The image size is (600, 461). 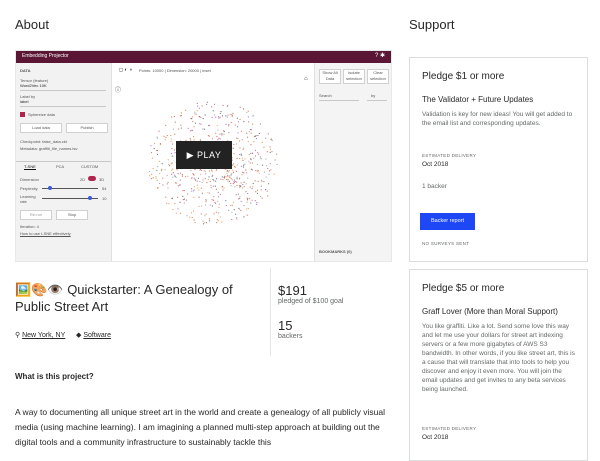 What do you see at coordinates (60, 166) in the screenshot?
I see `tab-pca: PCA` at bounding box center [60, 166].